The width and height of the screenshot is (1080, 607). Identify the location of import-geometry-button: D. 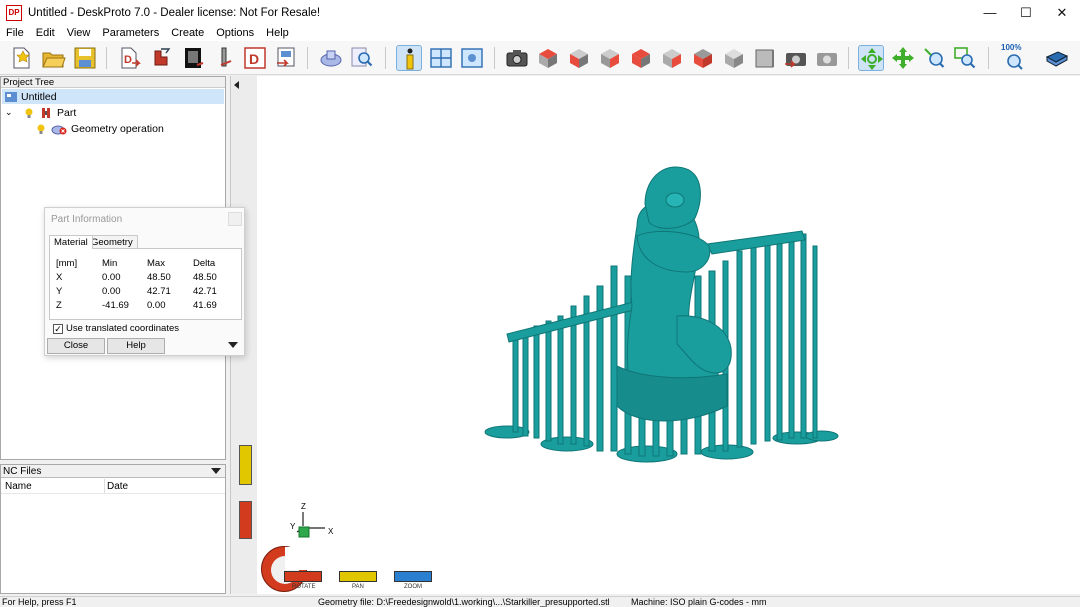
(130, 58).